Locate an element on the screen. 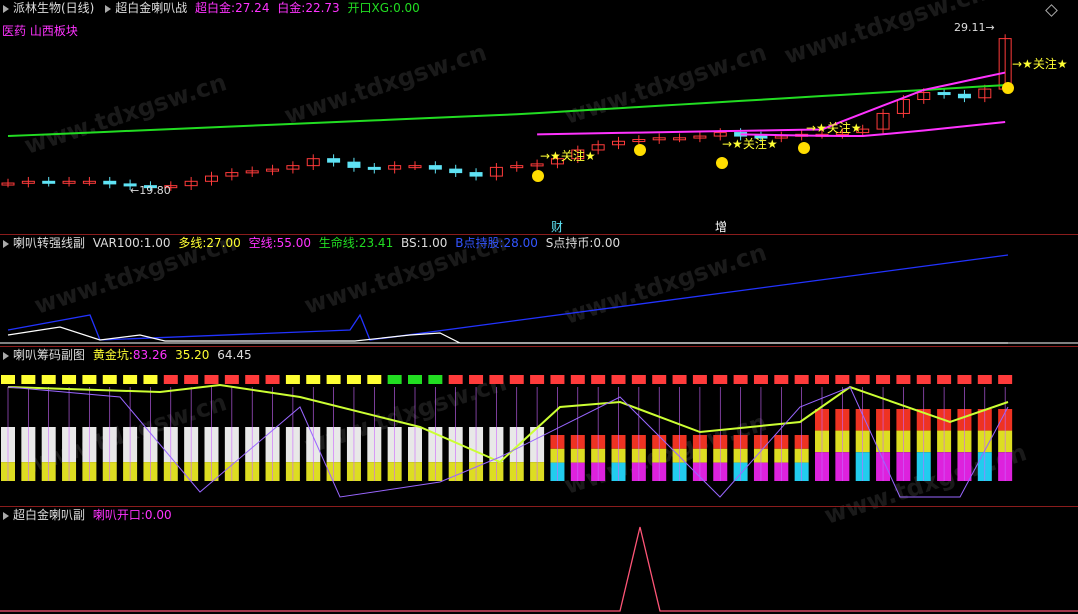 This screenshot has width=1078, height=614. open-signal-line is located at coordinates (539, 569).